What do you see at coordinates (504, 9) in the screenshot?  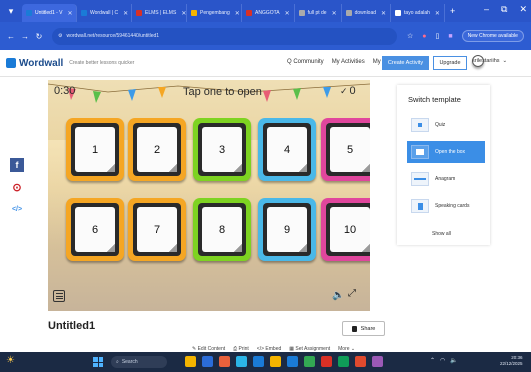 I see `restore-icon: ⧉` at bounding box center [504, 9].